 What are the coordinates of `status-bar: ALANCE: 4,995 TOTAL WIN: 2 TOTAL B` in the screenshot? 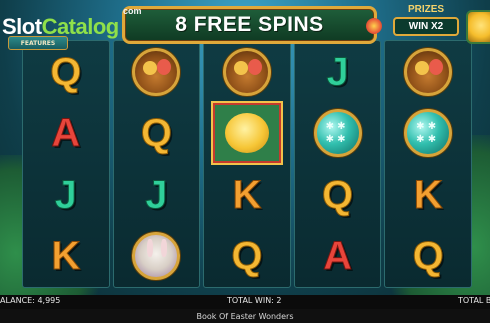 It's located at (245, 302).